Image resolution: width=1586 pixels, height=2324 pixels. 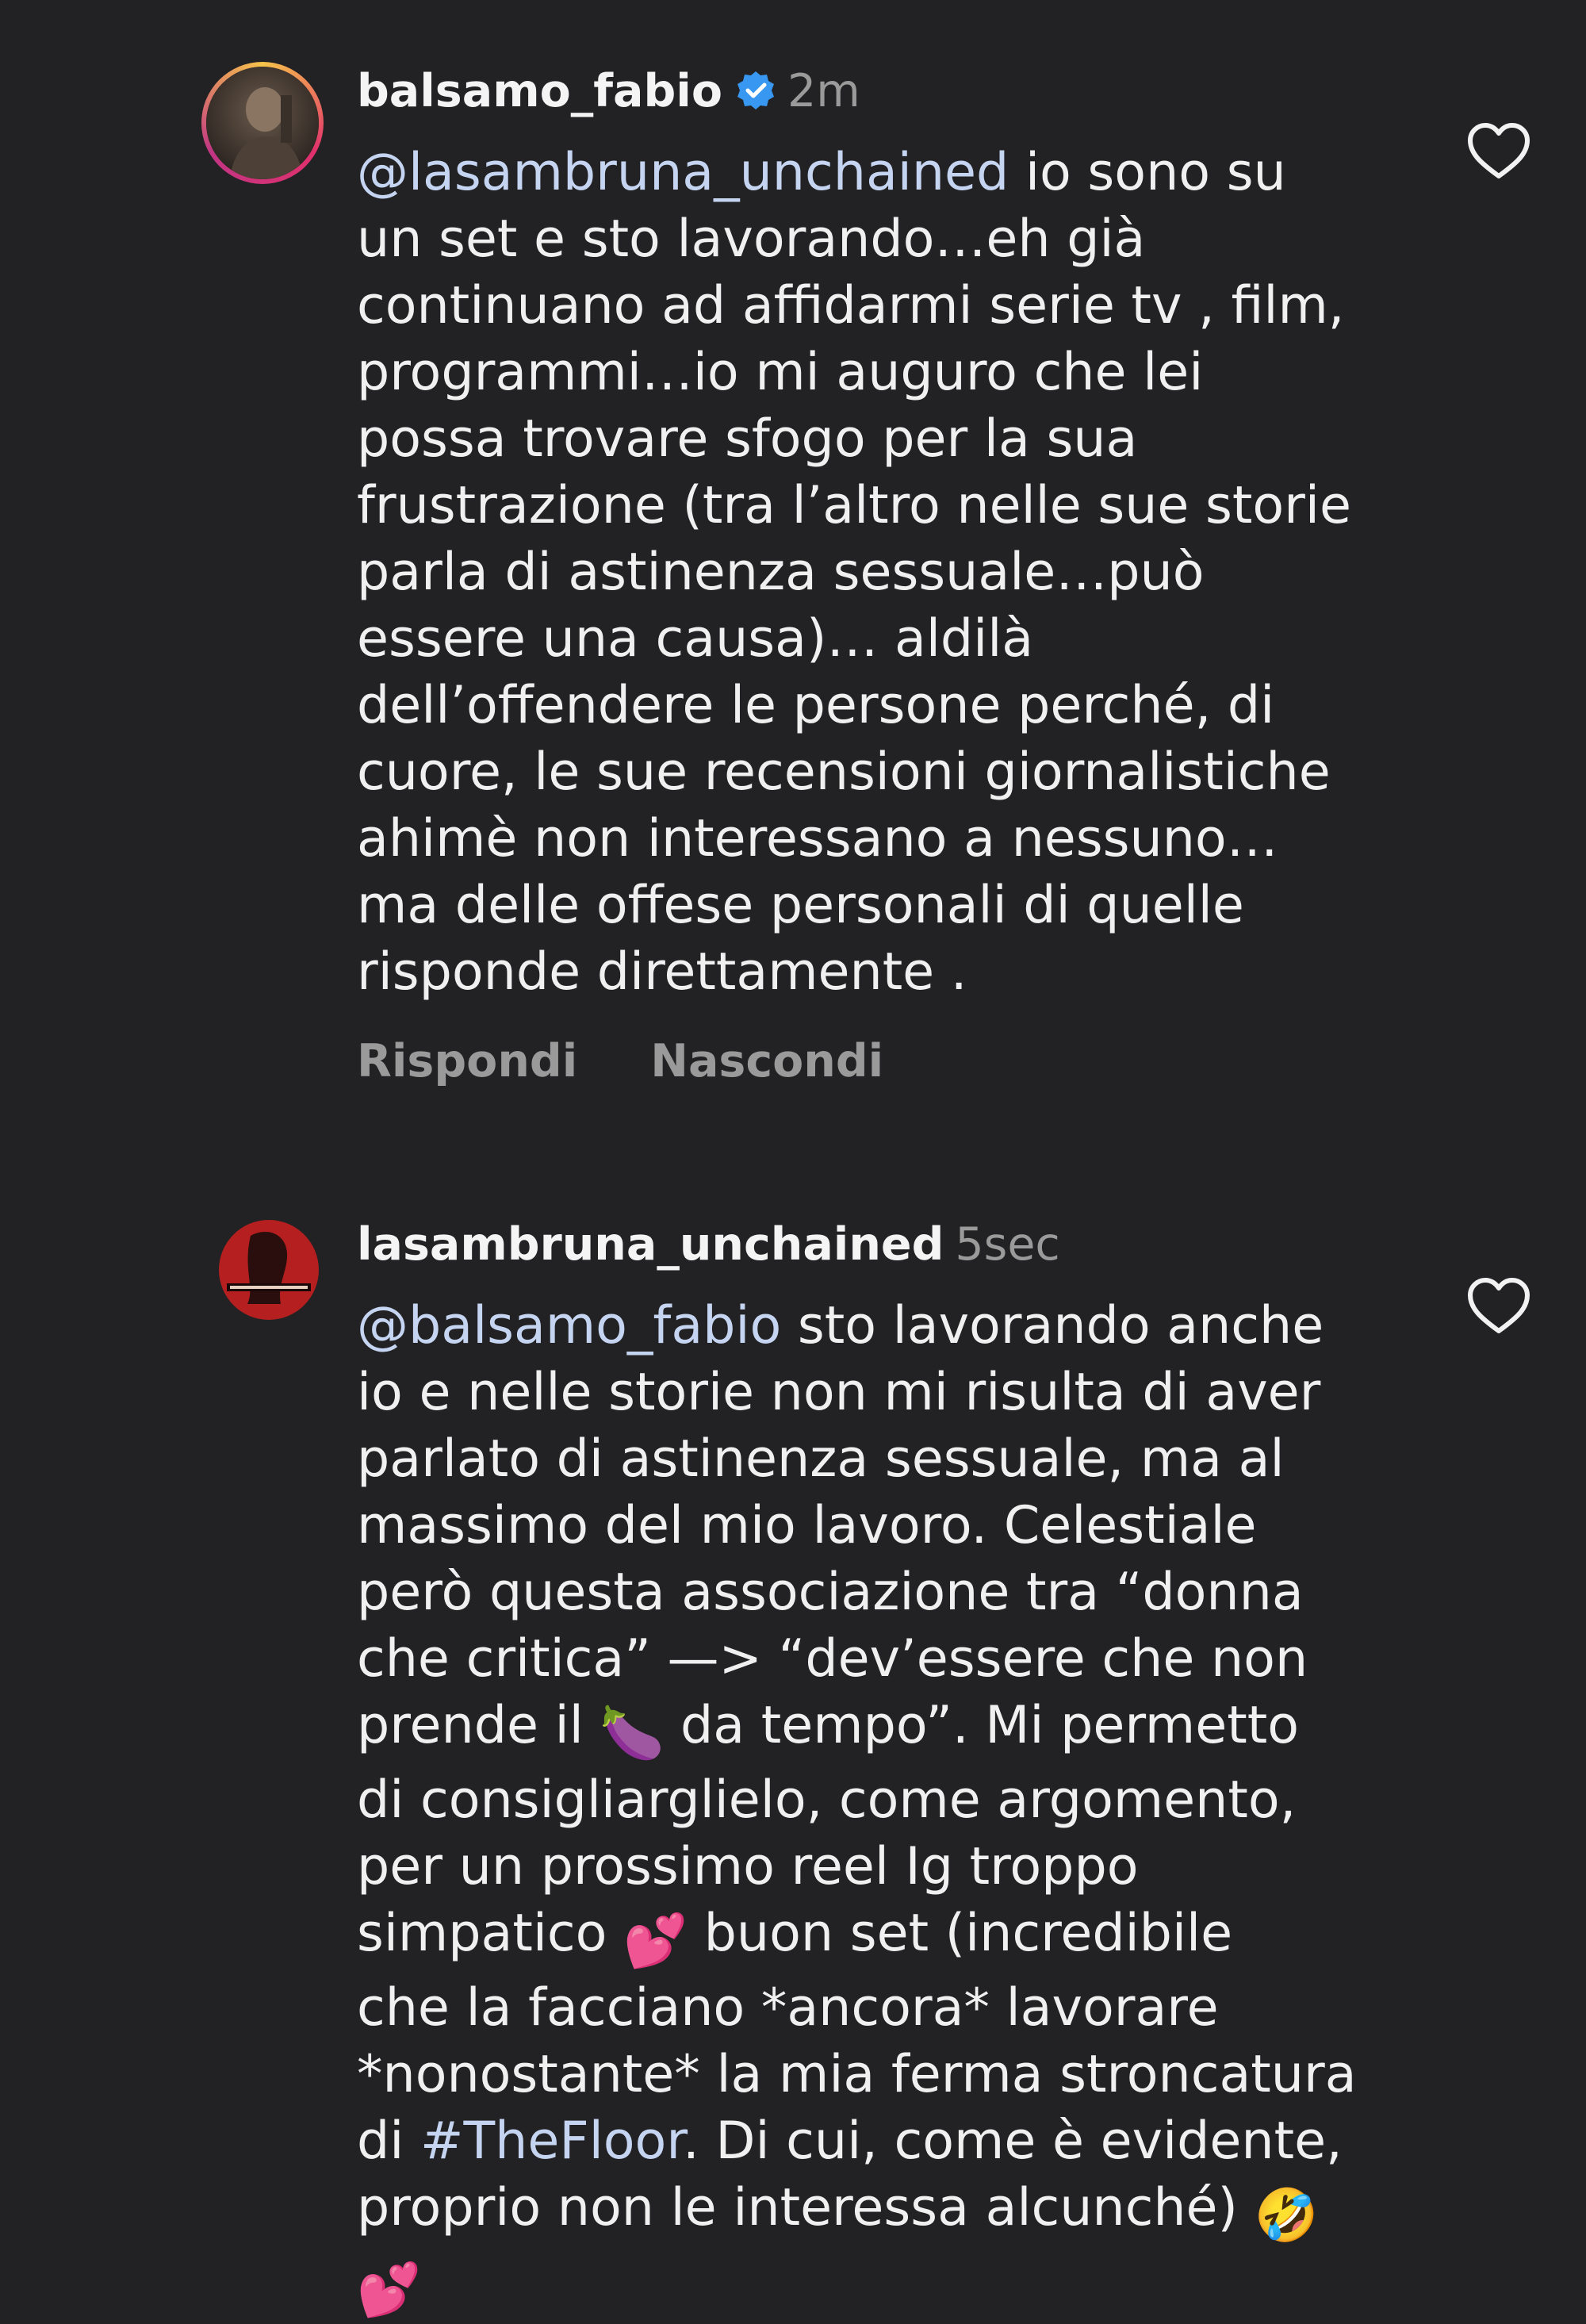 I want to click on comment-username: lasambruna_unchained, so click(x=651, y=1244).